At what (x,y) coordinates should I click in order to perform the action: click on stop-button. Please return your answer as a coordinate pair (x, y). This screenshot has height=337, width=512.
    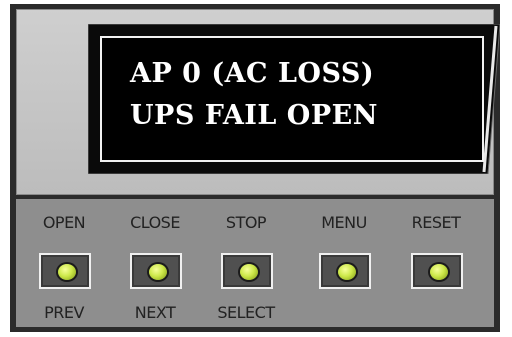
    Looking at the image, I should click on (247, 271).